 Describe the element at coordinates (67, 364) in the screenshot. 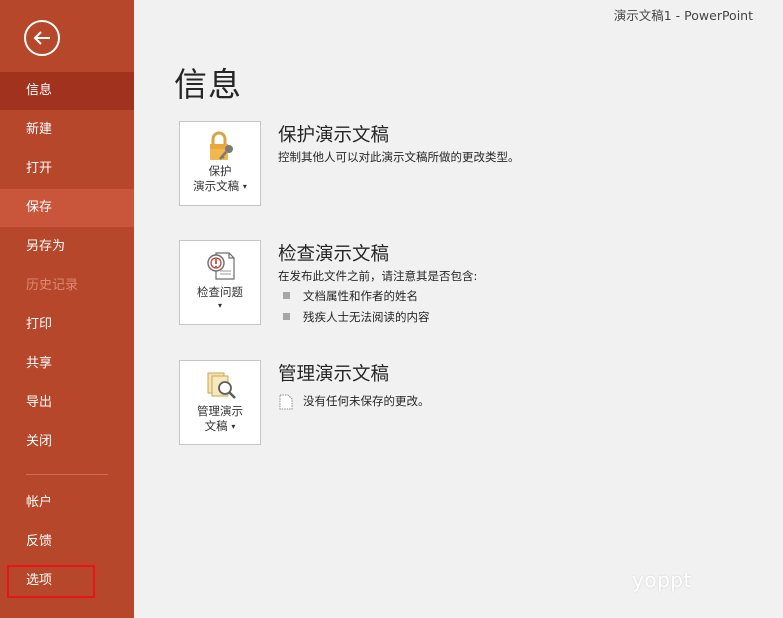

I see `nav-item-share: 共享` at that location.